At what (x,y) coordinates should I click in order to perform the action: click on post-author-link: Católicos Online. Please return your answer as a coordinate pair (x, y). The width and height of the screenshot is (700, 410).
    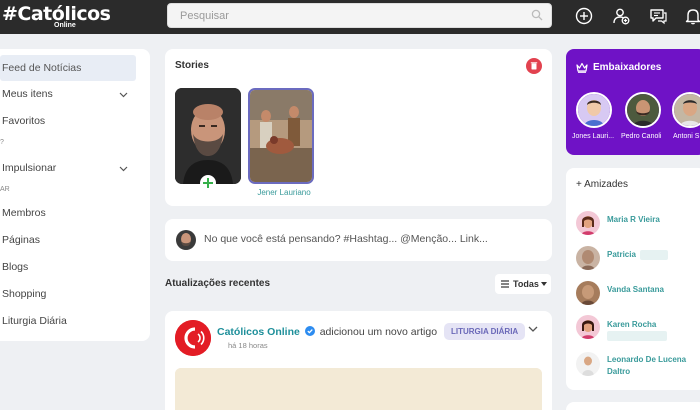
    Looking at the image, I should click on (258, 332).